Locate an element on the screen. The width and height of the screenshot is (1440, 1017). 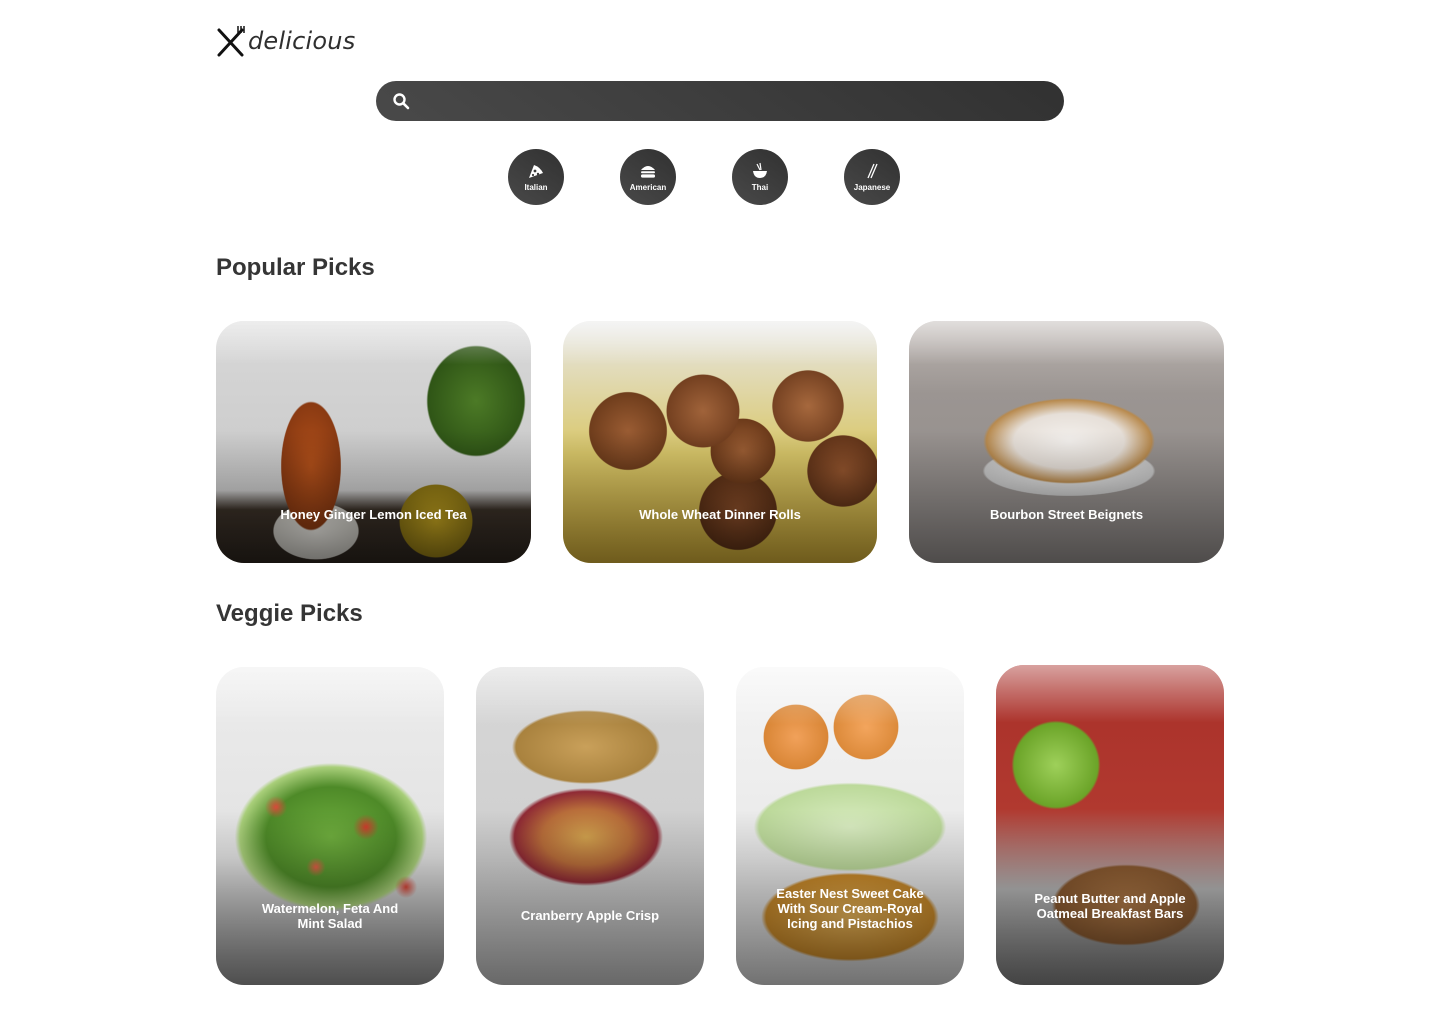
burger-icon is located at coordinates (648, 172).